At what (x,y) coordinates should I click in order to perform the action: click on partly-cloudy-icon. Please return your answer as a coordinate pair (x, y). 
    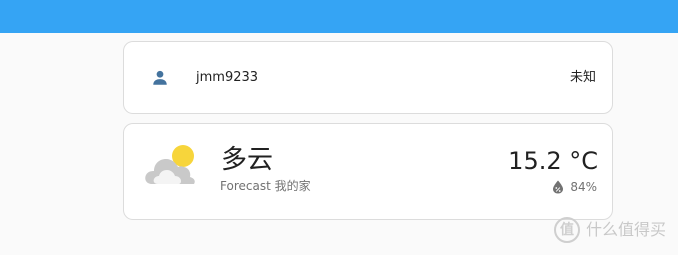
    Looking at the image, I should click on (170, 164).